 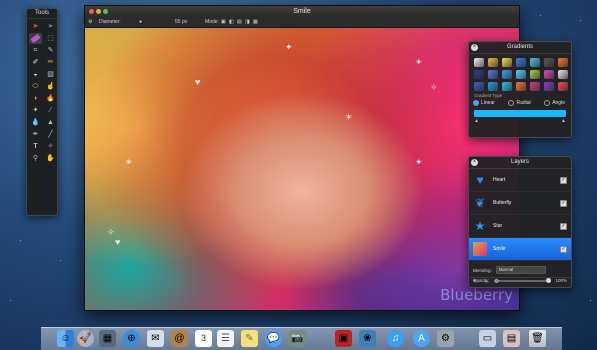 I want to click on itunes-icon: ♫, so click(x=395, y=338).